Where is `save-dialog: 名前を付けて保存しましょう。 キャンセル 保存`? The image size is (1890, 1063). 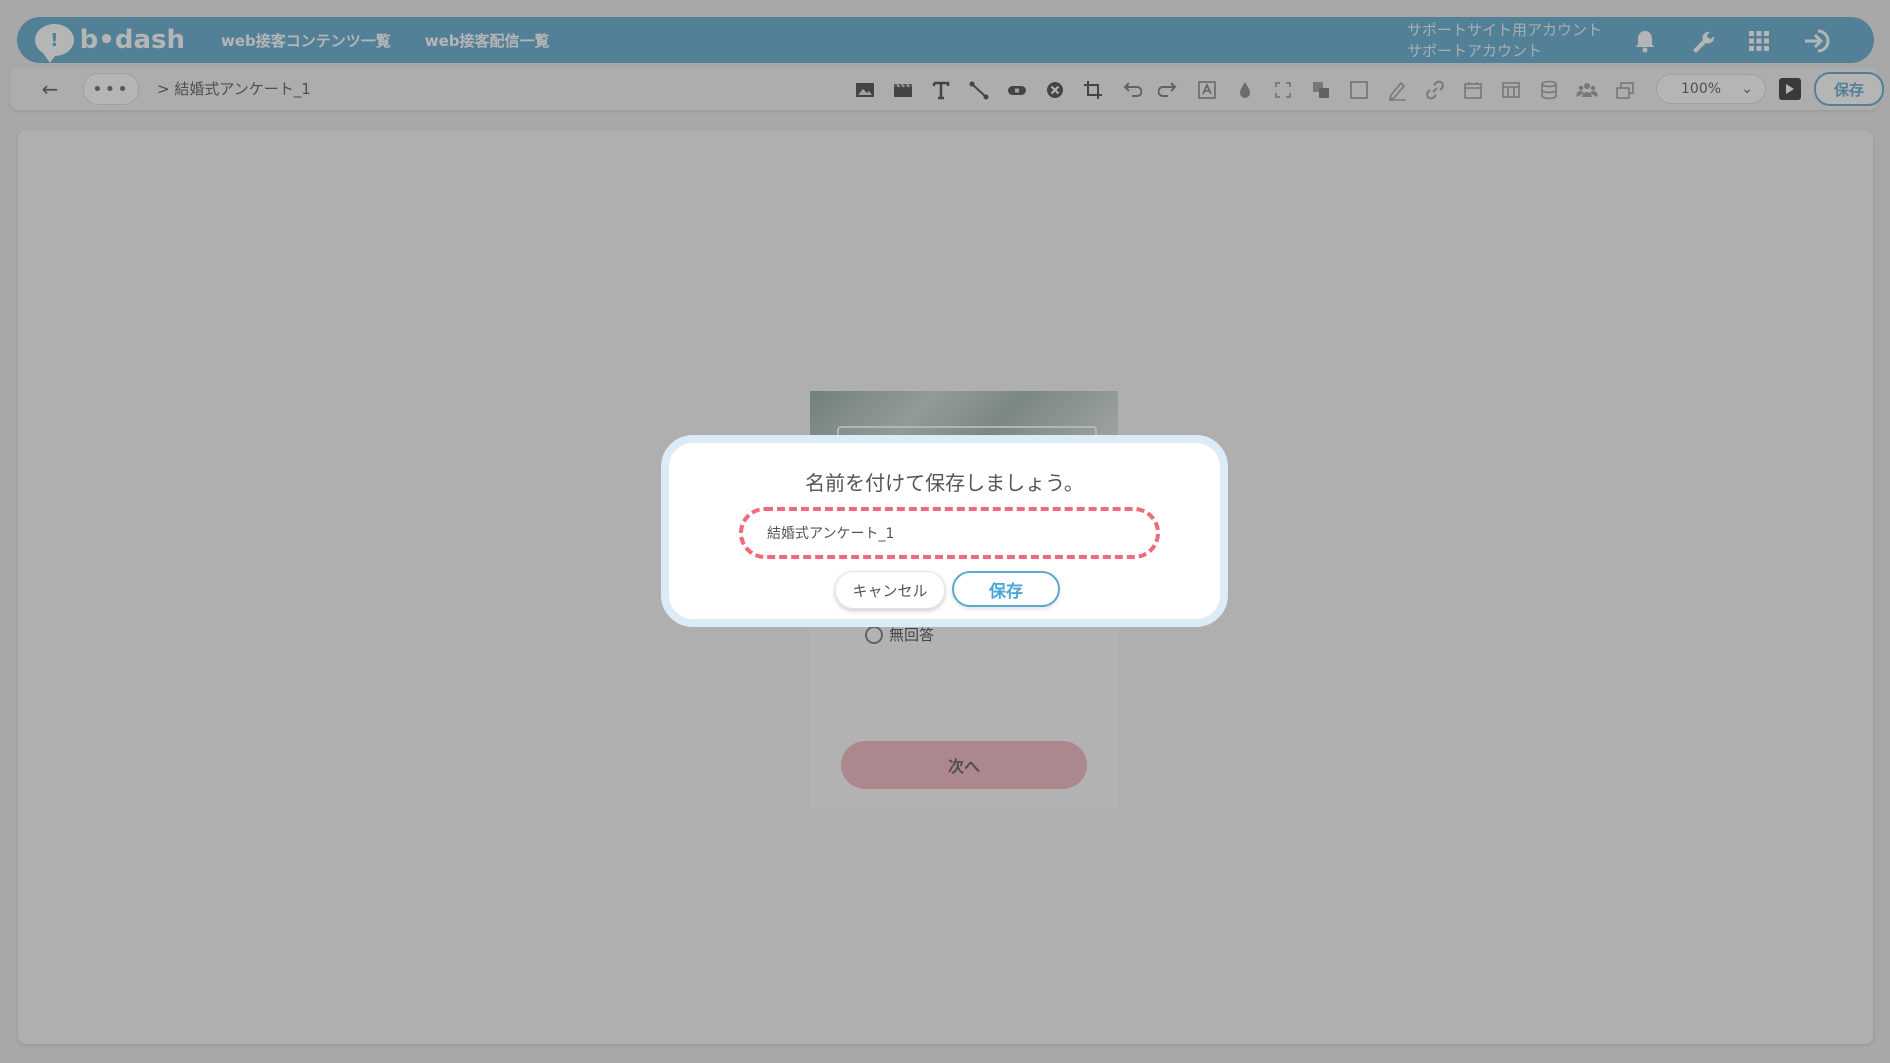
save-dialog: 名前を付けて保存しましょう。 キャンセル 保存 is located at coordinates (944, 531).